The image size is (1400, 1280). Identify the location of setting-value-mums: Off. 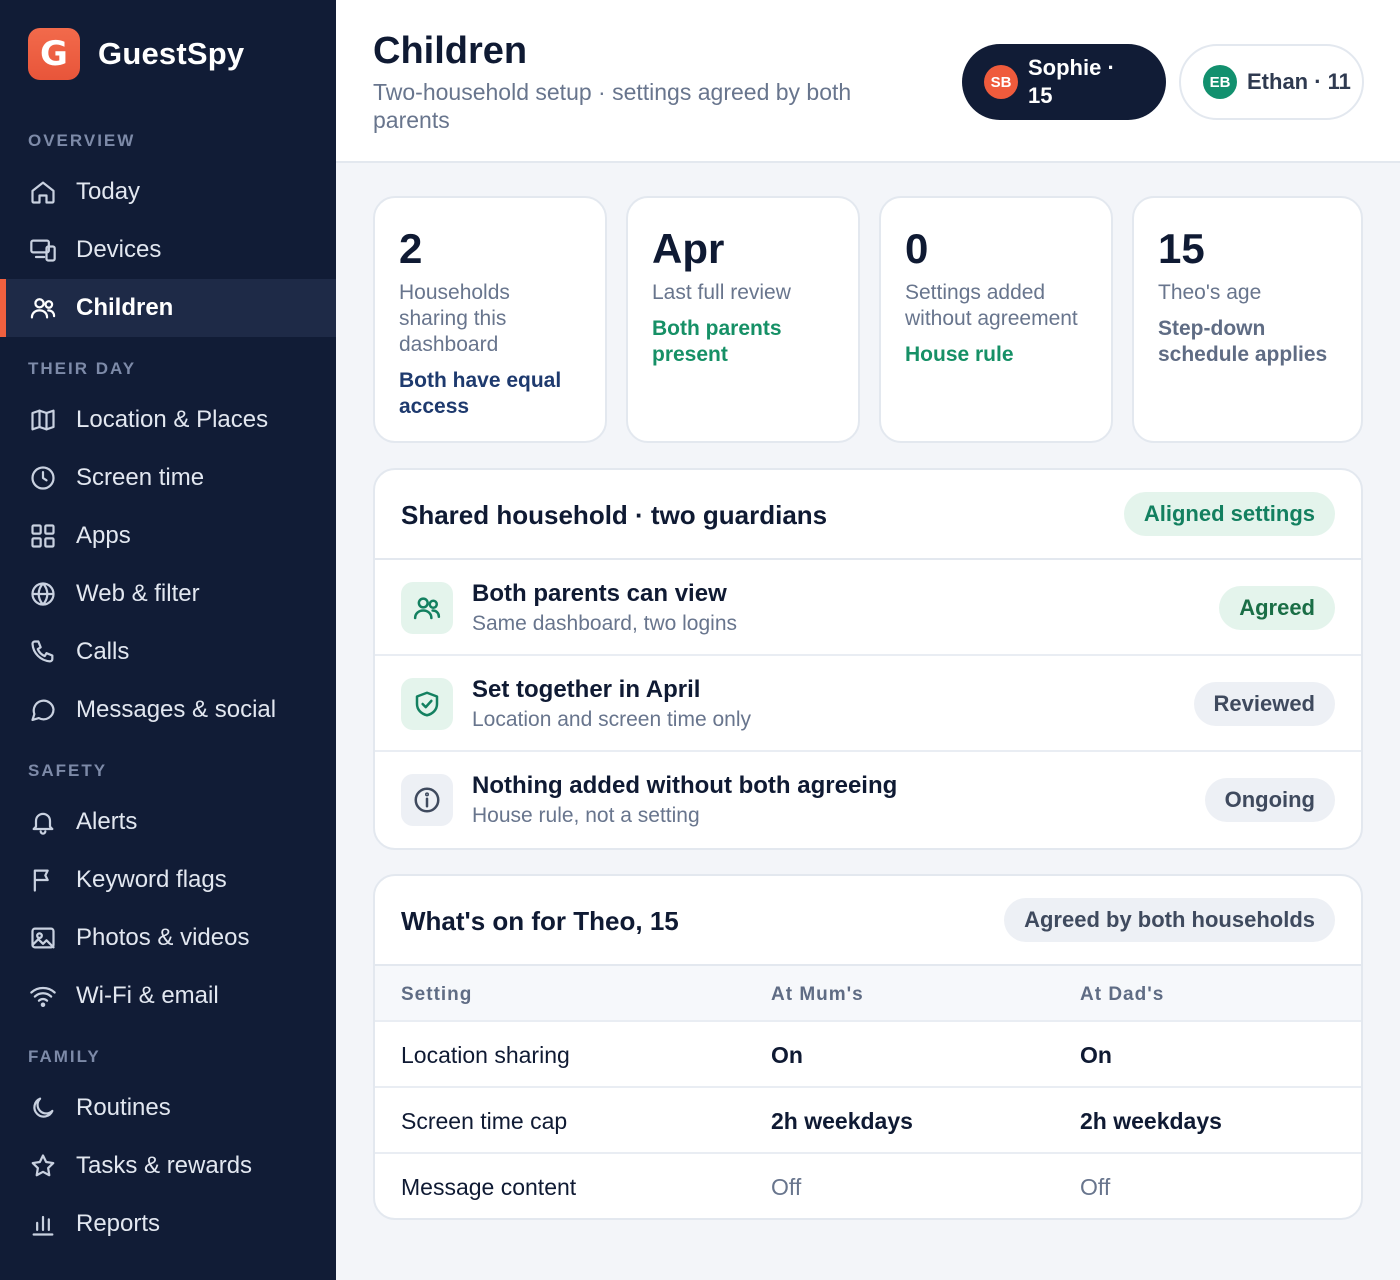
(786, 1187).